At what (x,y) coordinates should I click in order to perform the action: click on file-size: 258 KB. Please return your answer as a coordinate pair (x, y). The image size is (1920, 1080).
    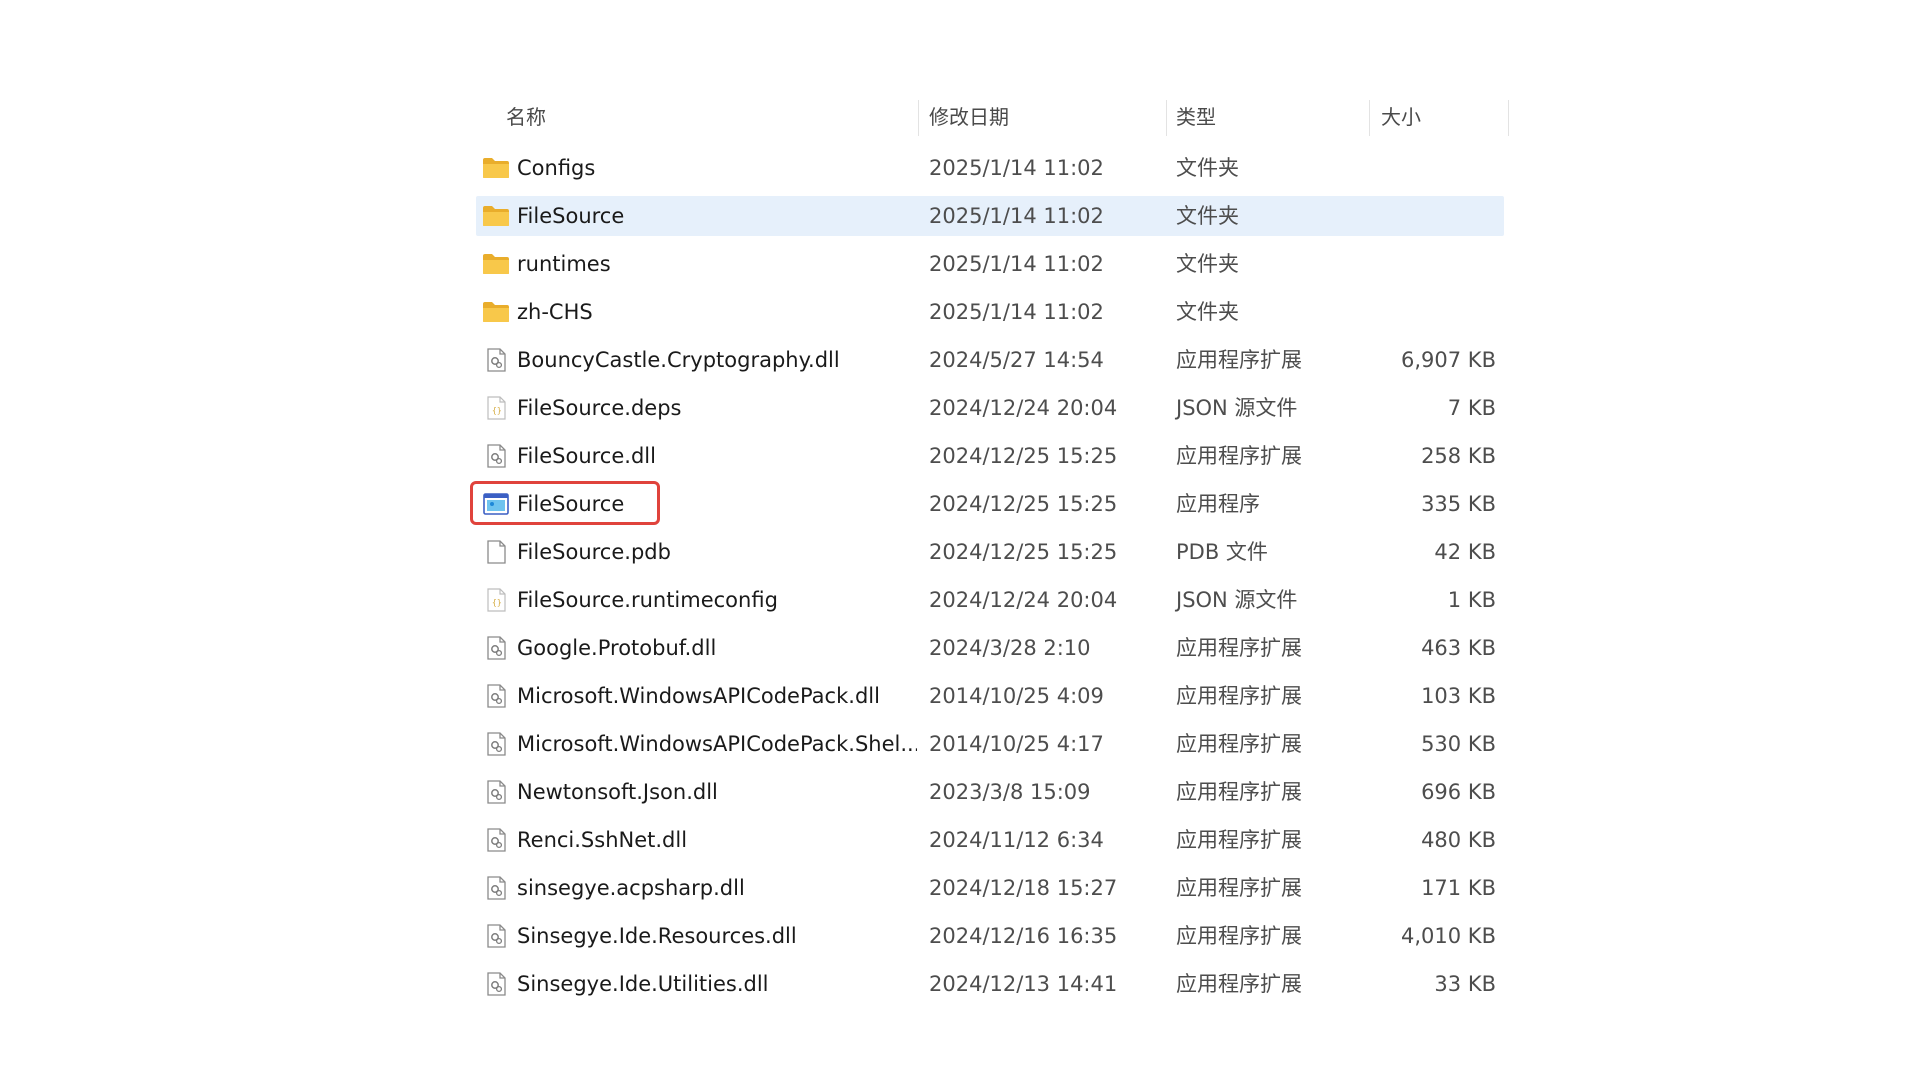
    Looking at the image, I should click on (1458, 456).